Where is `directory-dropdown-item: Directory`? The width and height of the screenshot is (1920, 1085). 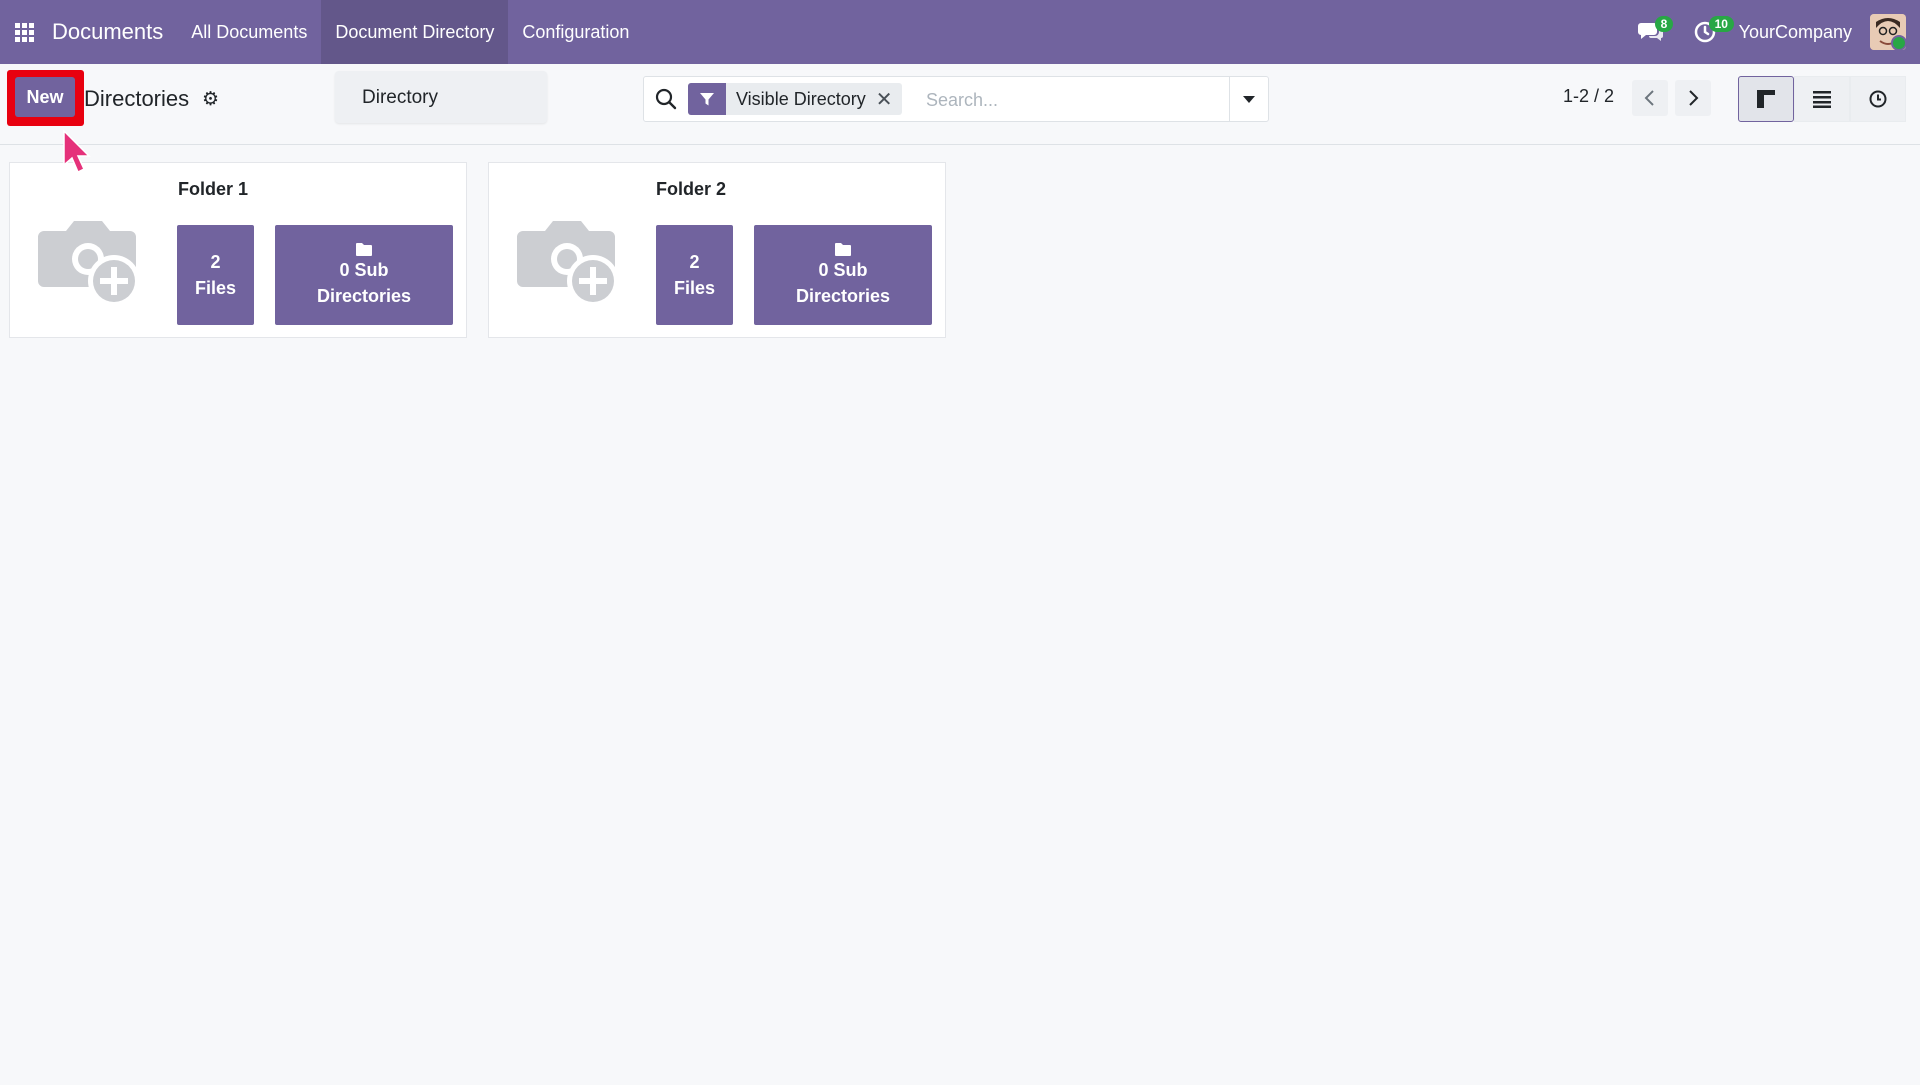
directory-dropdown-item: Directory is located at coordinates (441, 97).